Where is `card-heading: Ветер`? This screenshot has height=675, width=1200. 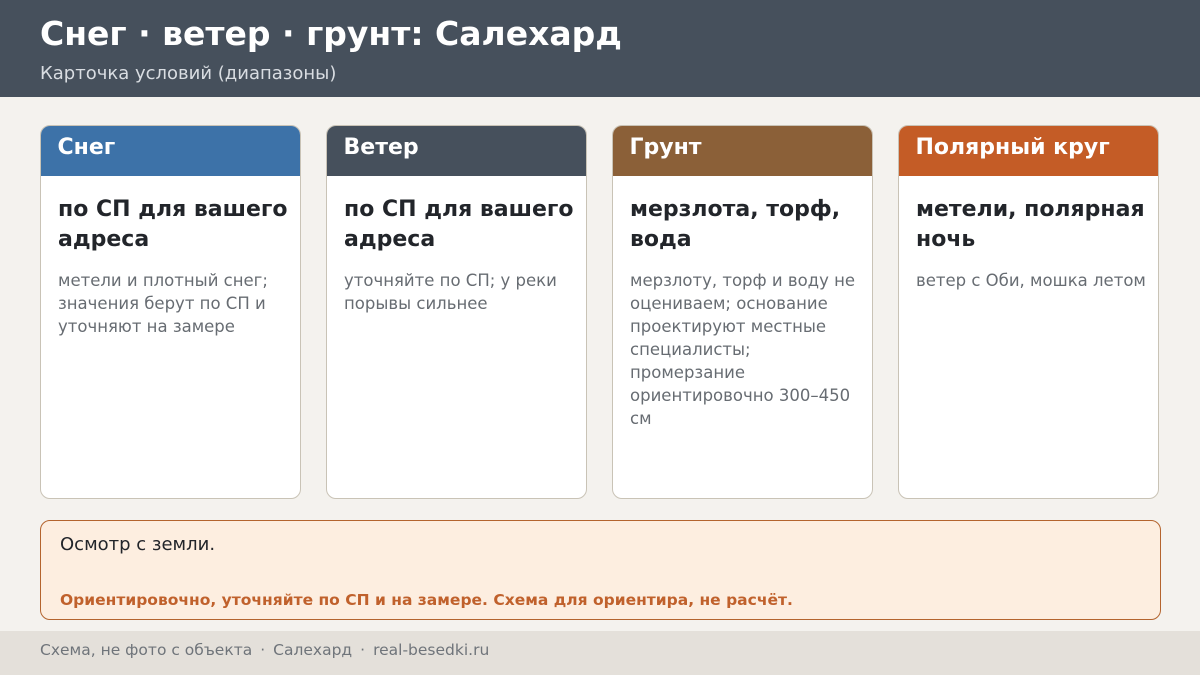
card-heading: Ветер is located at coordinates (456, 151).